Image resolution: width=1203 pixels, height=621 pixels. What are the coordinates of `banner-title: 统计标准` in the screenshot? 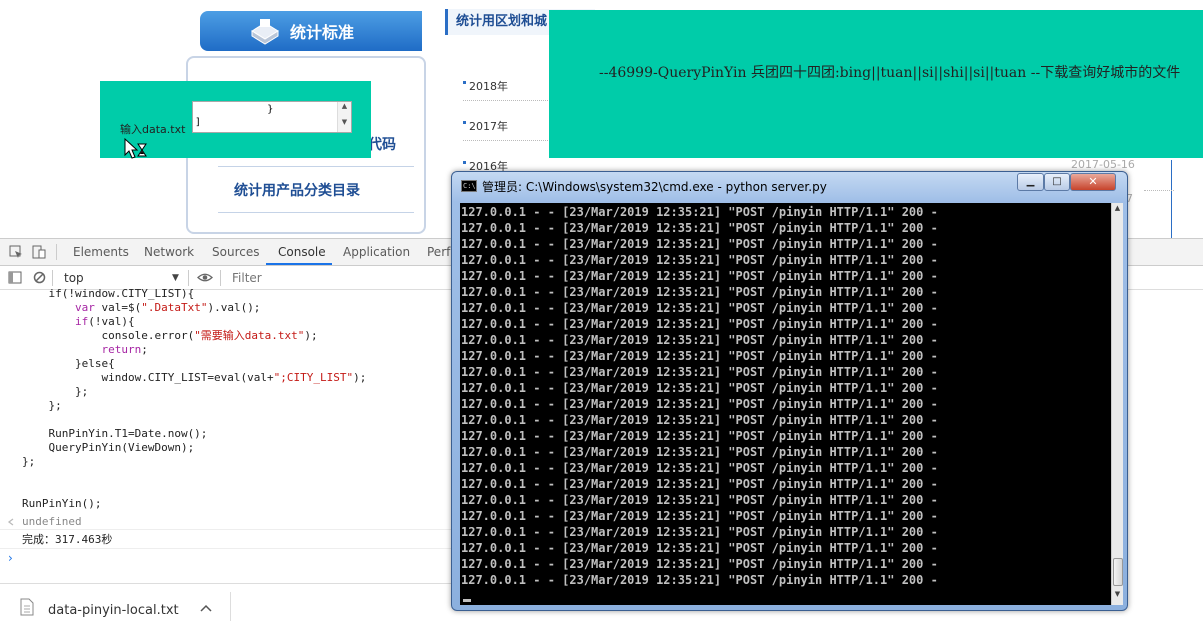 It's located at (322, 32).